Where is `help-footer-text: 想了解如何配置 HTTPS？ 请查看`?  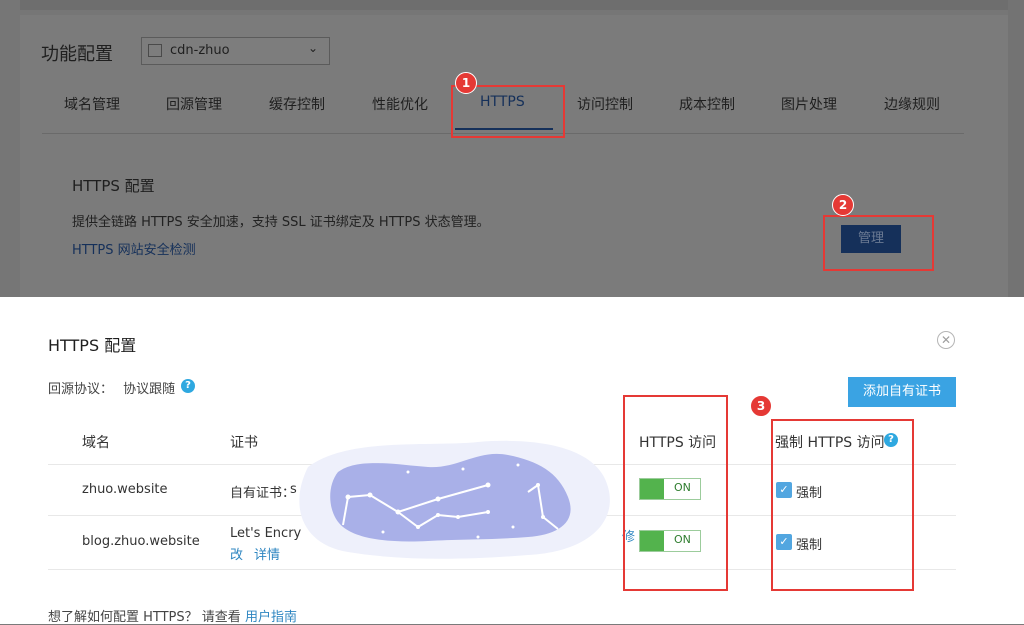
help-footer-text: 想了解如何配置 HTTPS？ 请查看 is located at coordinates (144, 617).